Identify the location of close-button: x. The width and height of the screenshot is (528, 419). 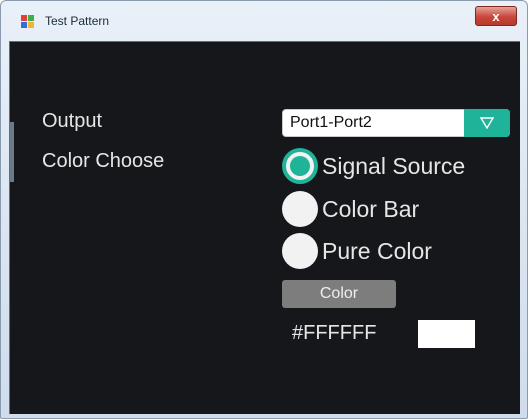
(496, 16).